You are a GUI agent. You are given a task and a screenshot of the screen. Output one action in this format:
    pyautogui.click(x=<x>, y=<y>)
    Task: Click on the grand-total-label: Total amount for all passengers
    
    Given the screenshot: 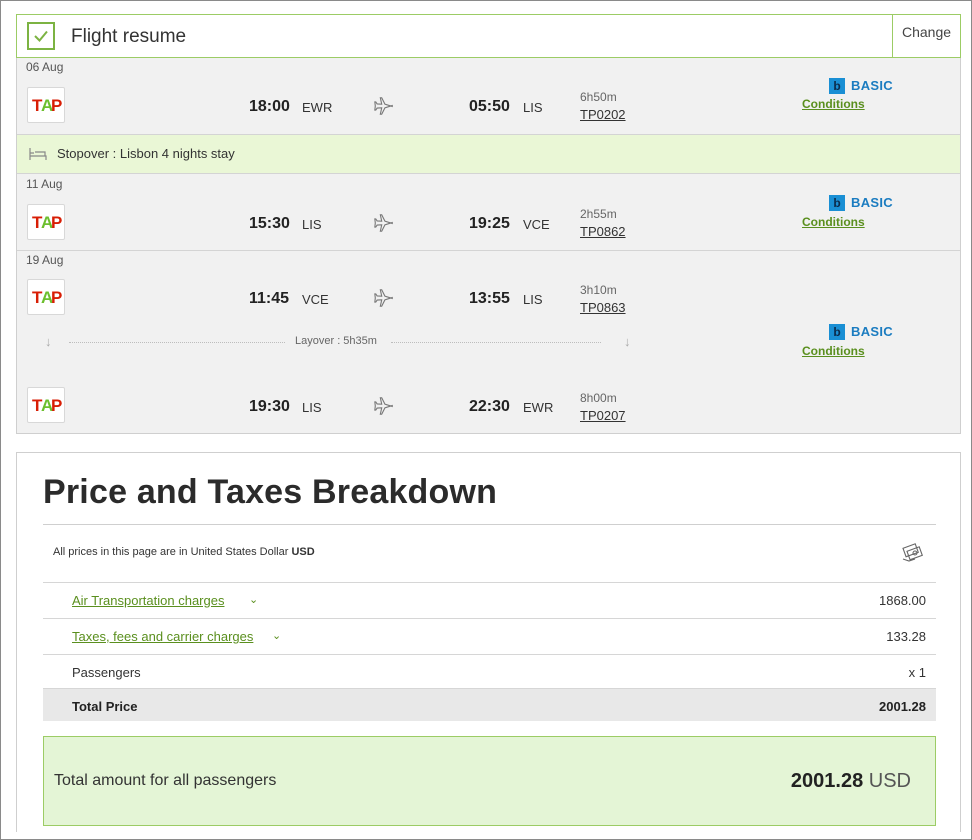 What is the action you would take?
    pyautogui.click(x=165, y=780)
    